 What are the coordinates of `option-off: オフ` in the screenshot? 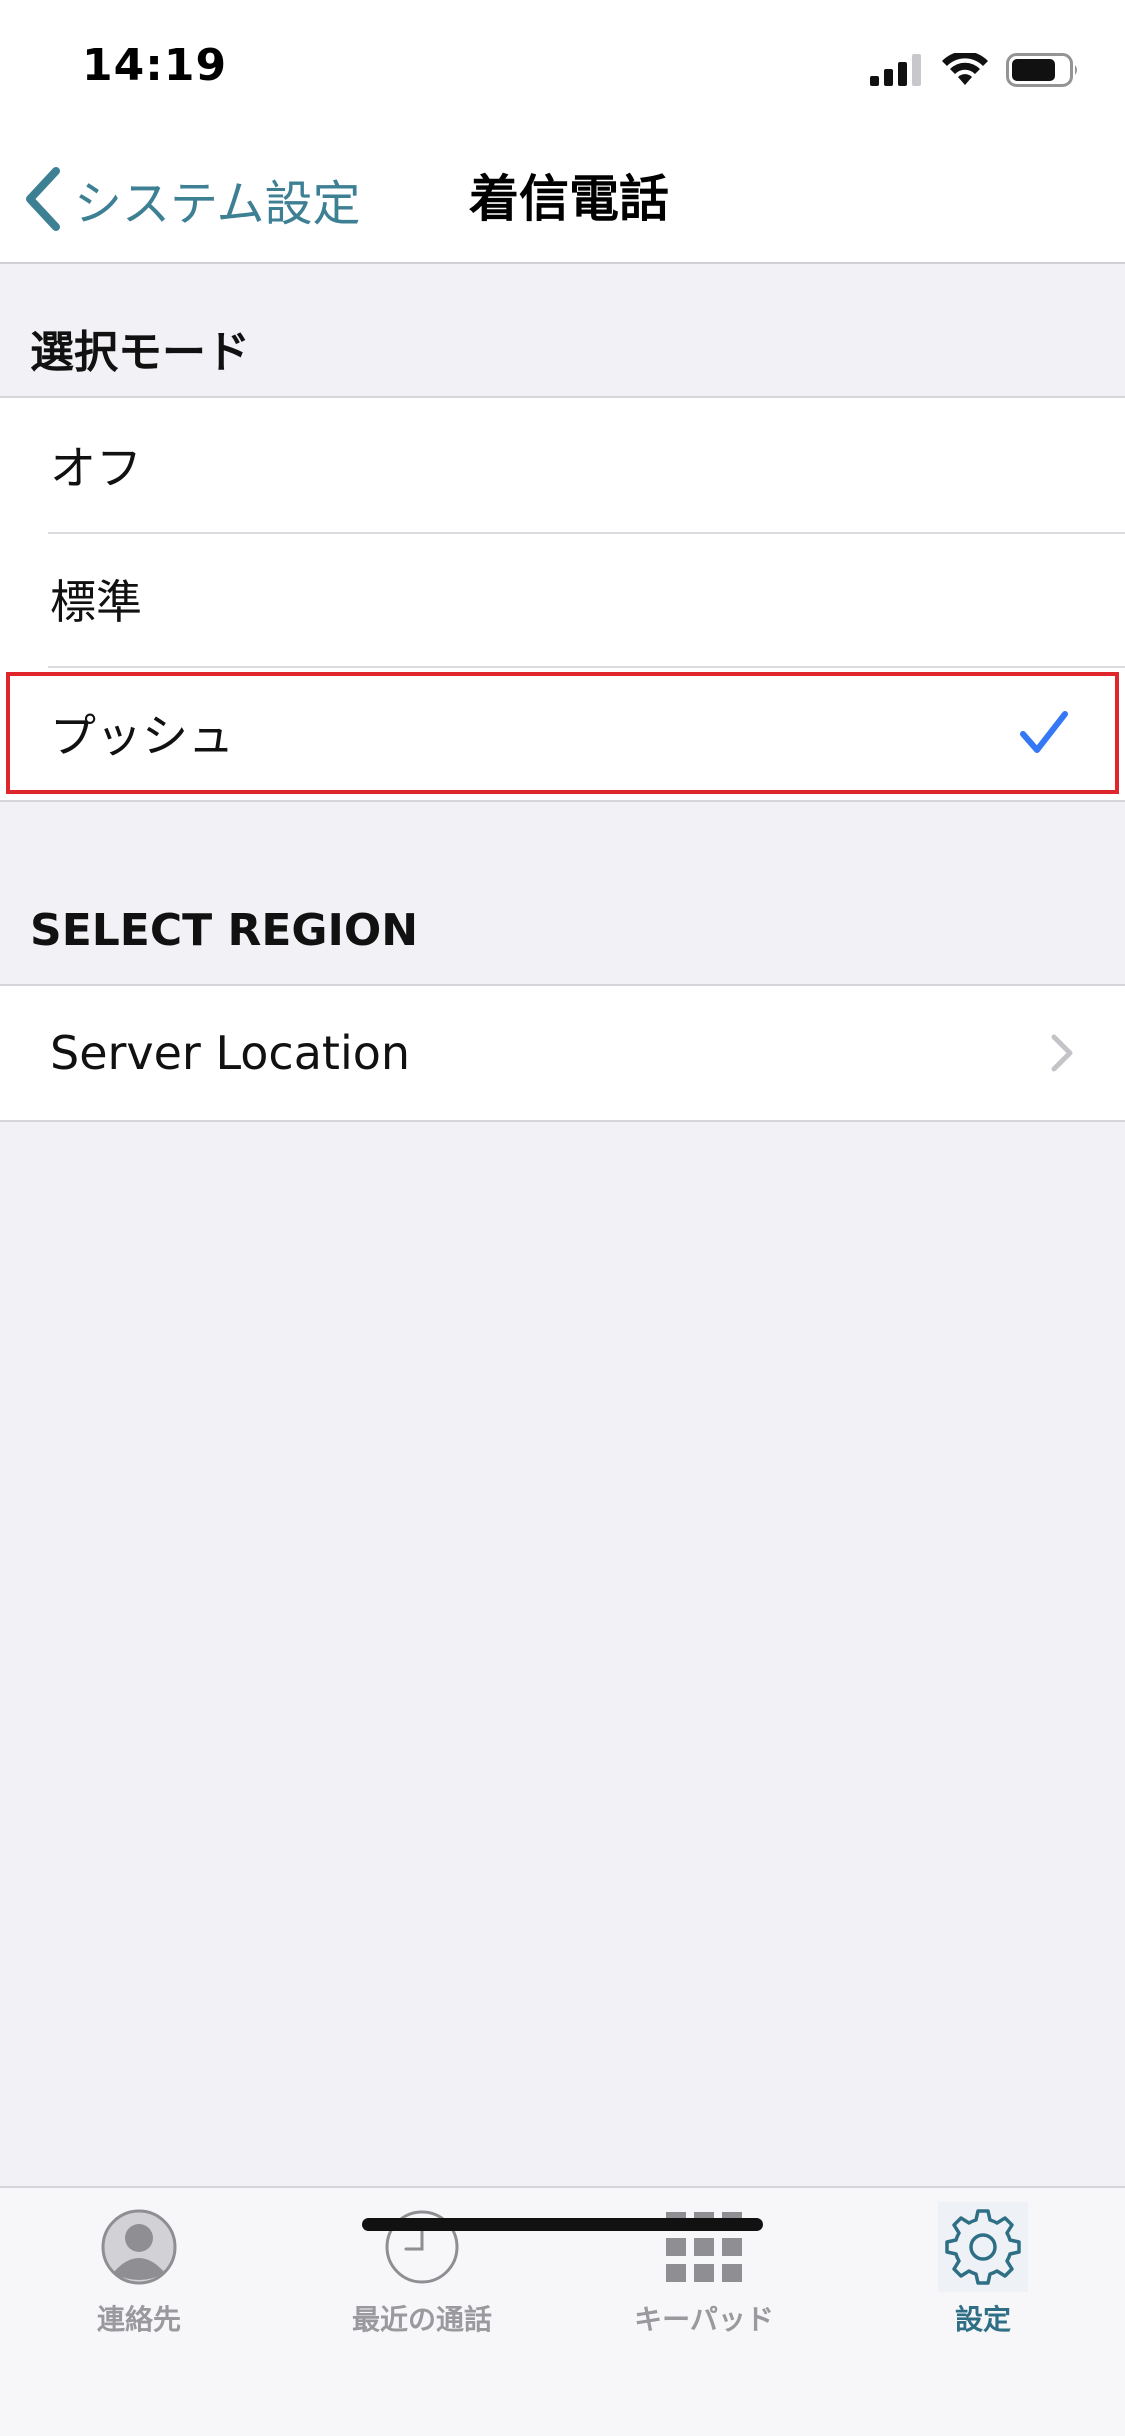 It's located at (562, 465).